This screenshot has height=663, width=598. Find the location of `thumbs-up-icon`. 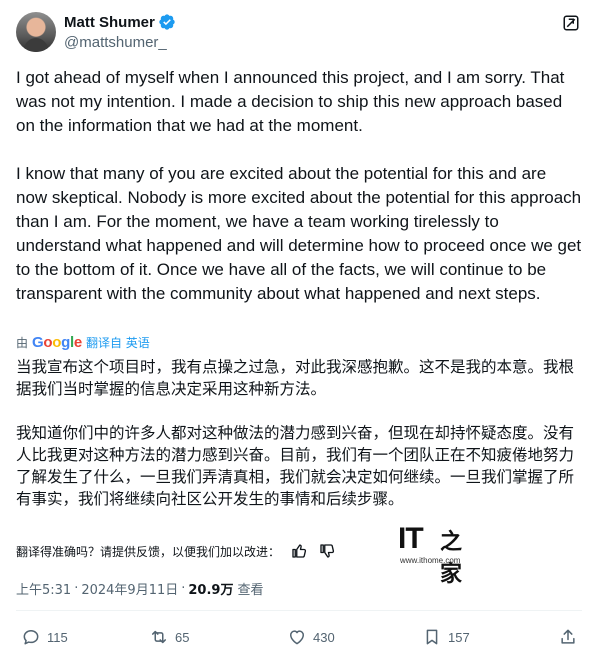

thumbs-up-icon is located at coordinates (299, 551).